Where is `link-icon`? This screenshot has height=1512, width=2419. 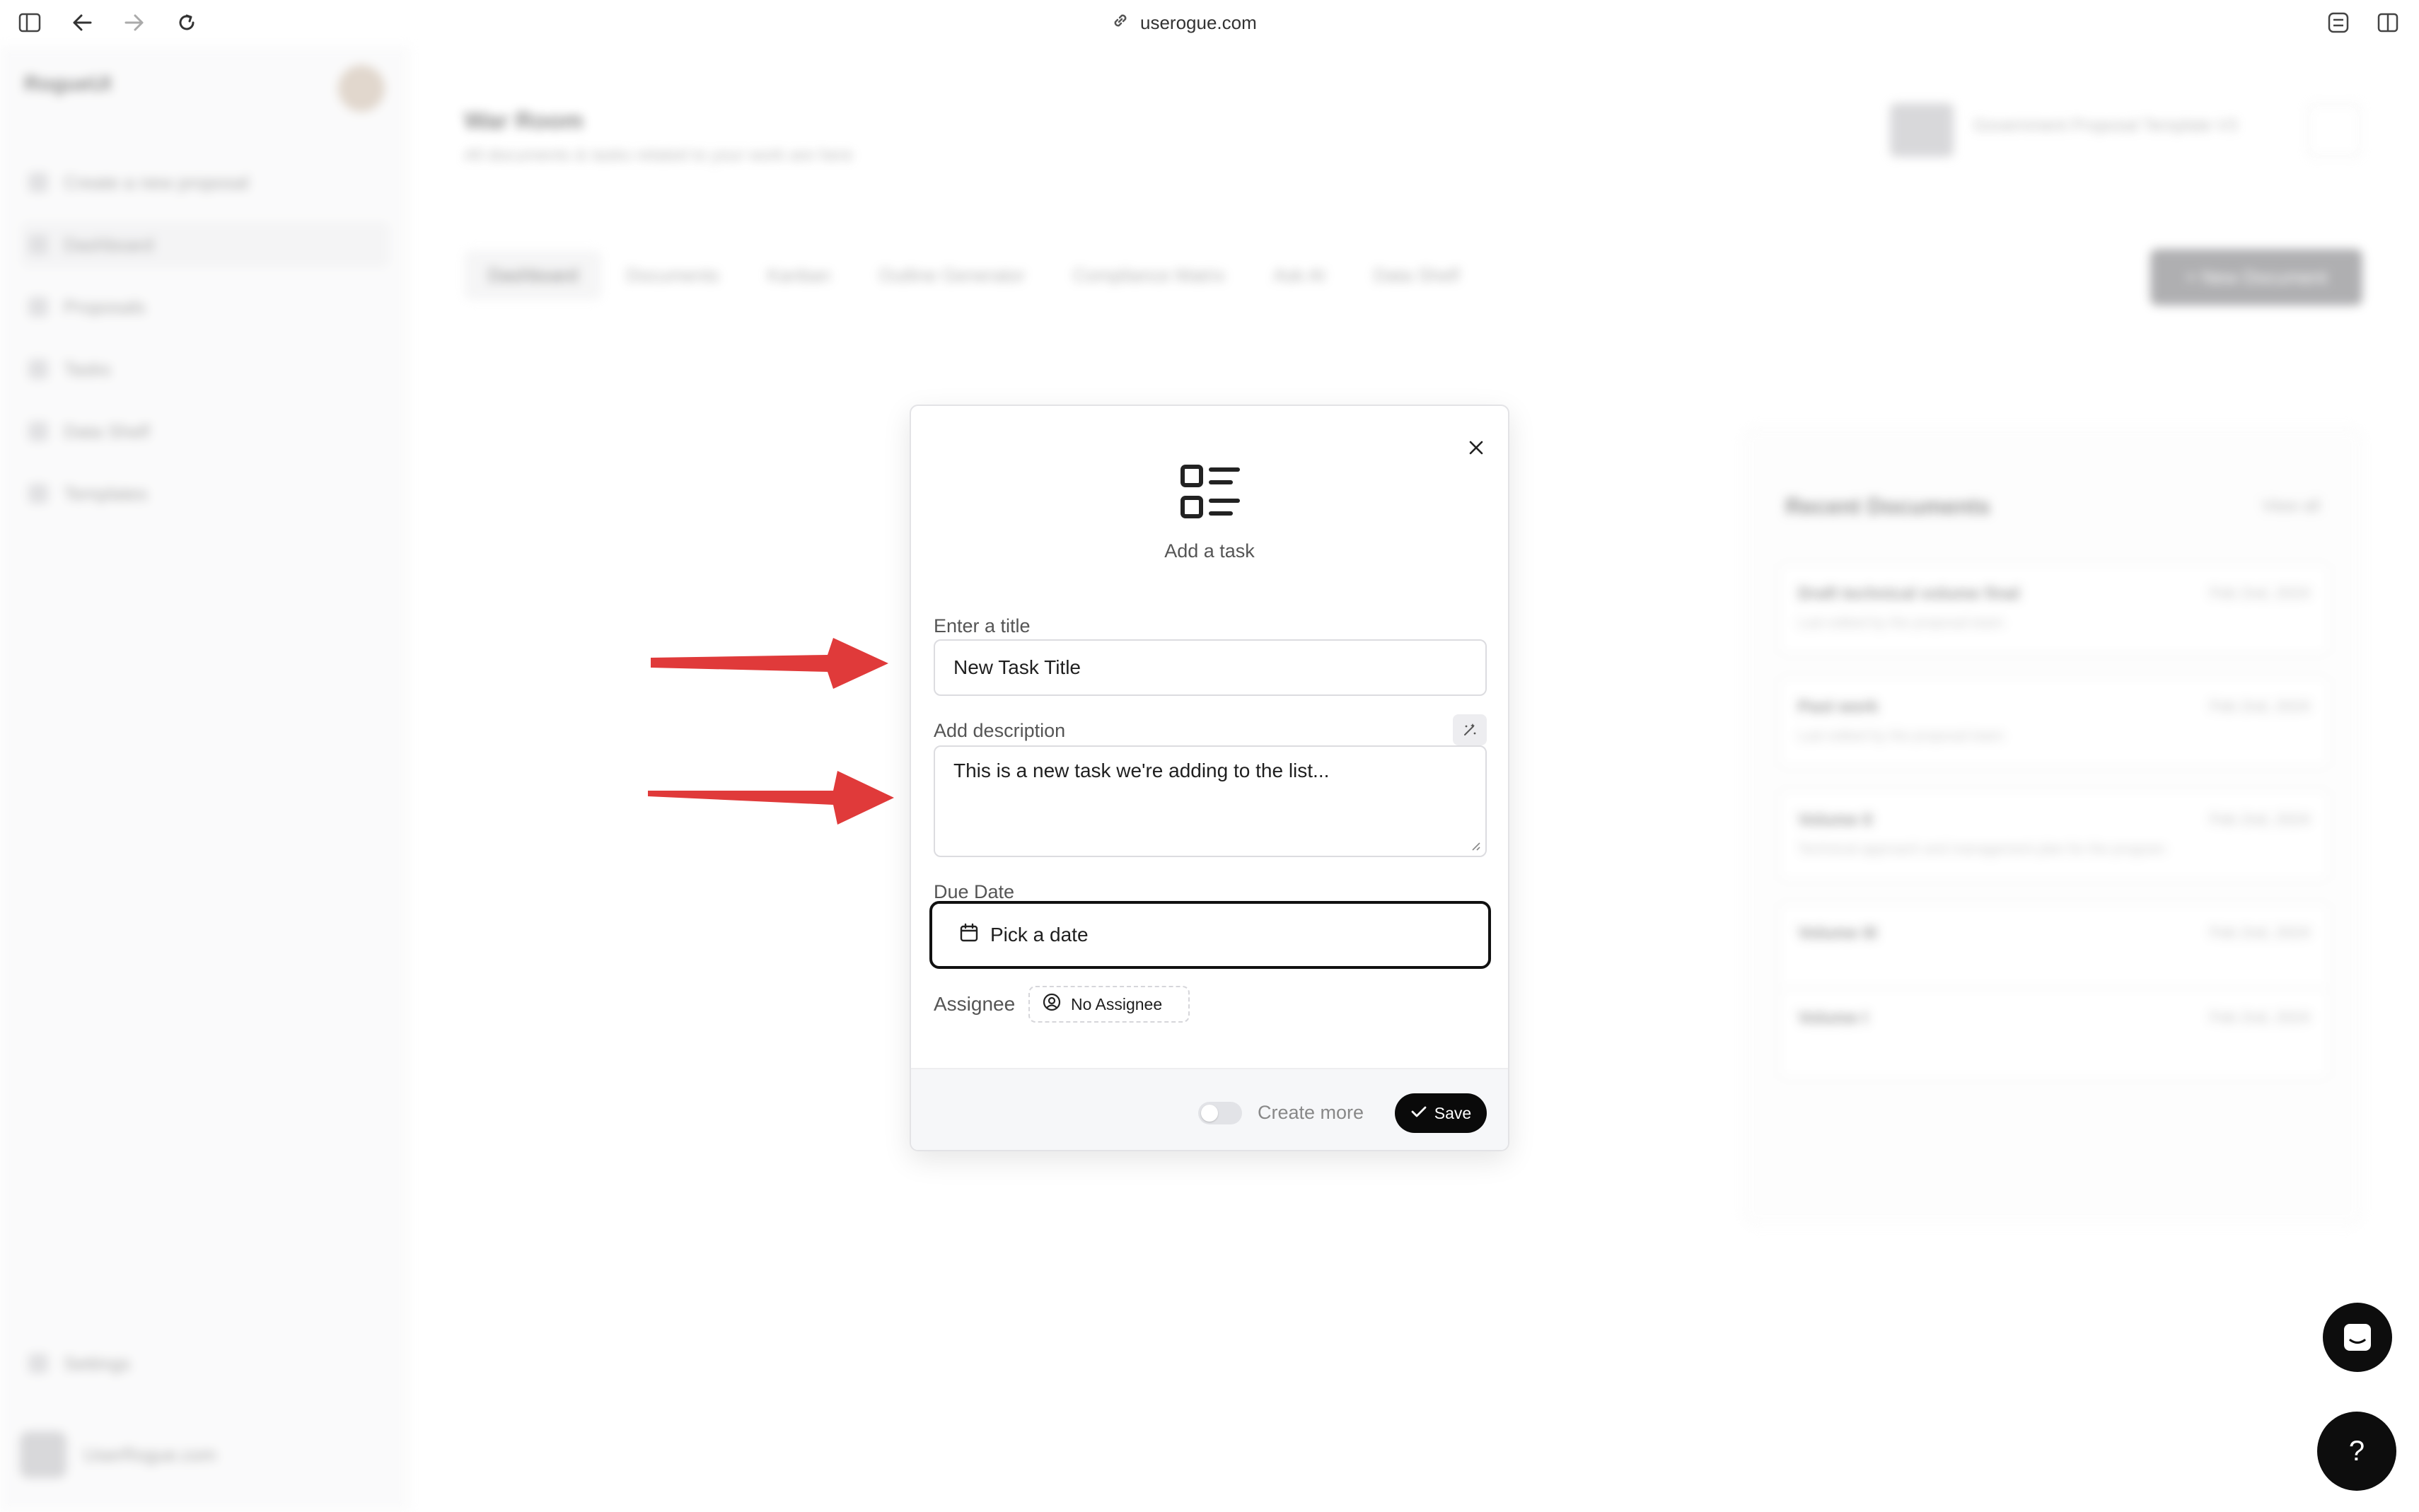 link-icon is located at coordinates (1120, 23).